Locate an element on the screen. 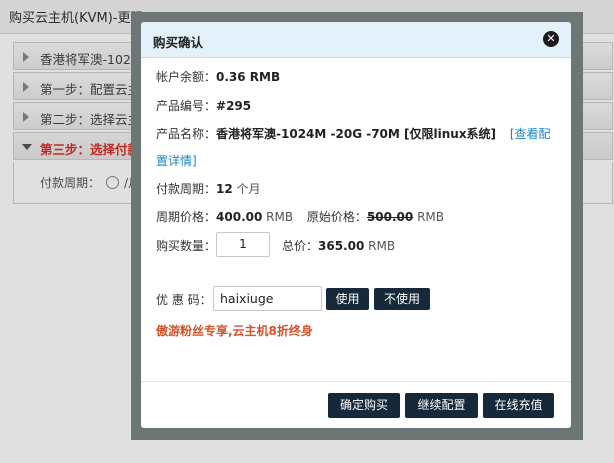 The image size is (614, 463). coupon-label-row: 优 惠 码： is located at coordinates (184, 299).